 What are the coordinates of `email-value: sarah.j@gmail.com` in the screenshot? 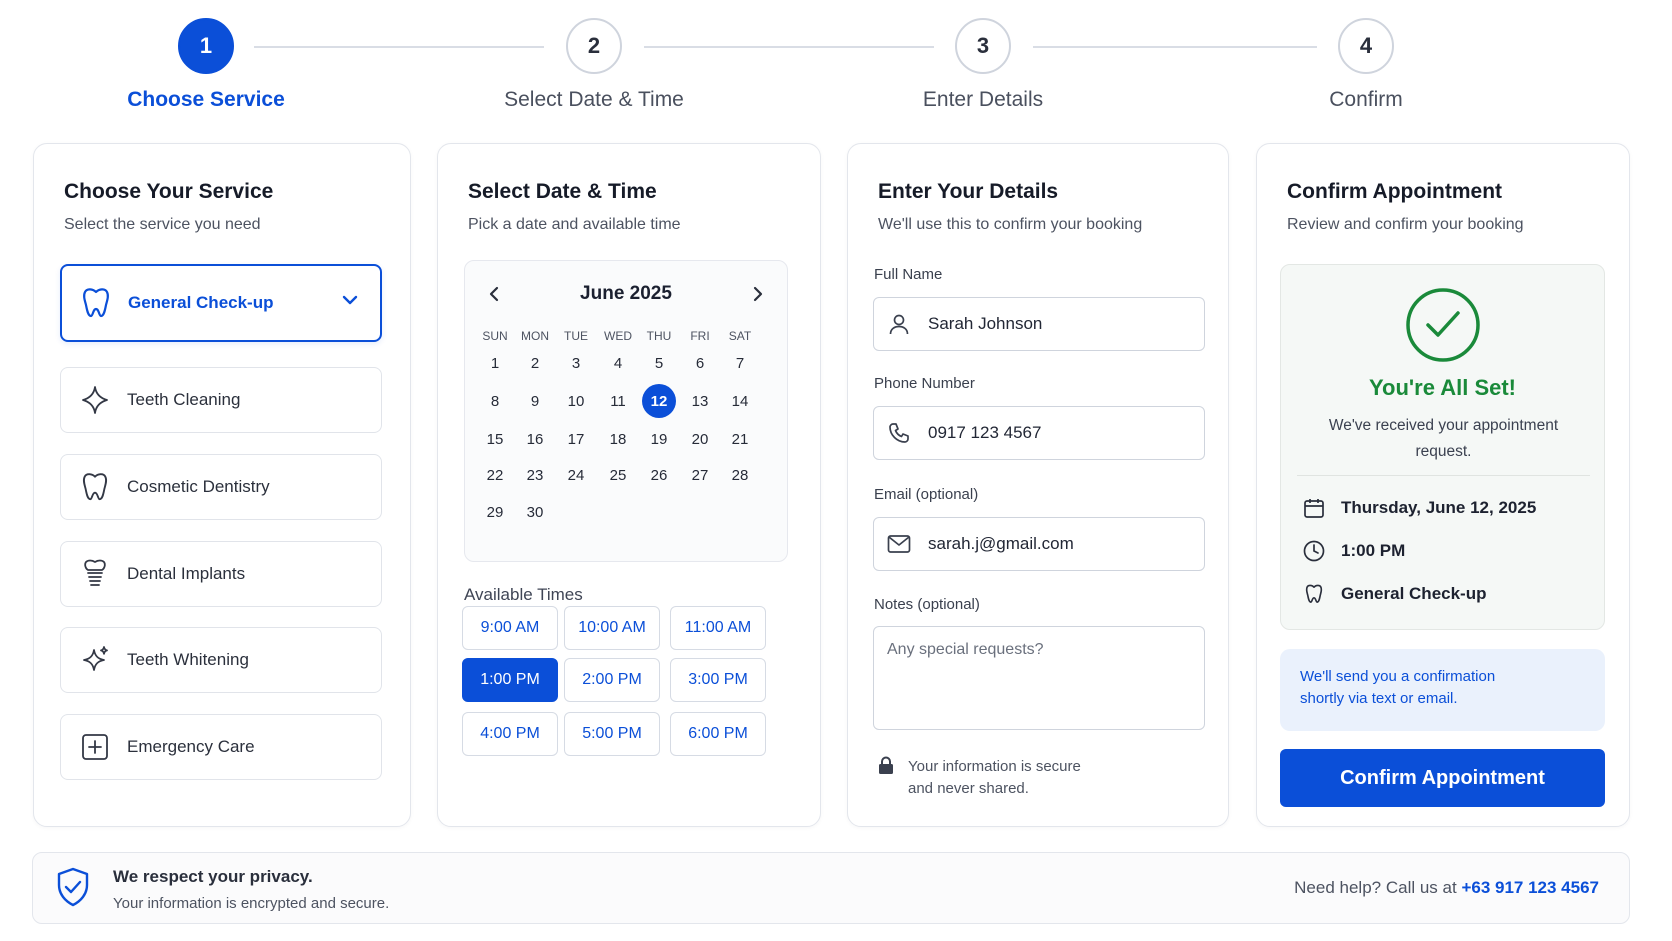 It's located at (1001, 543).